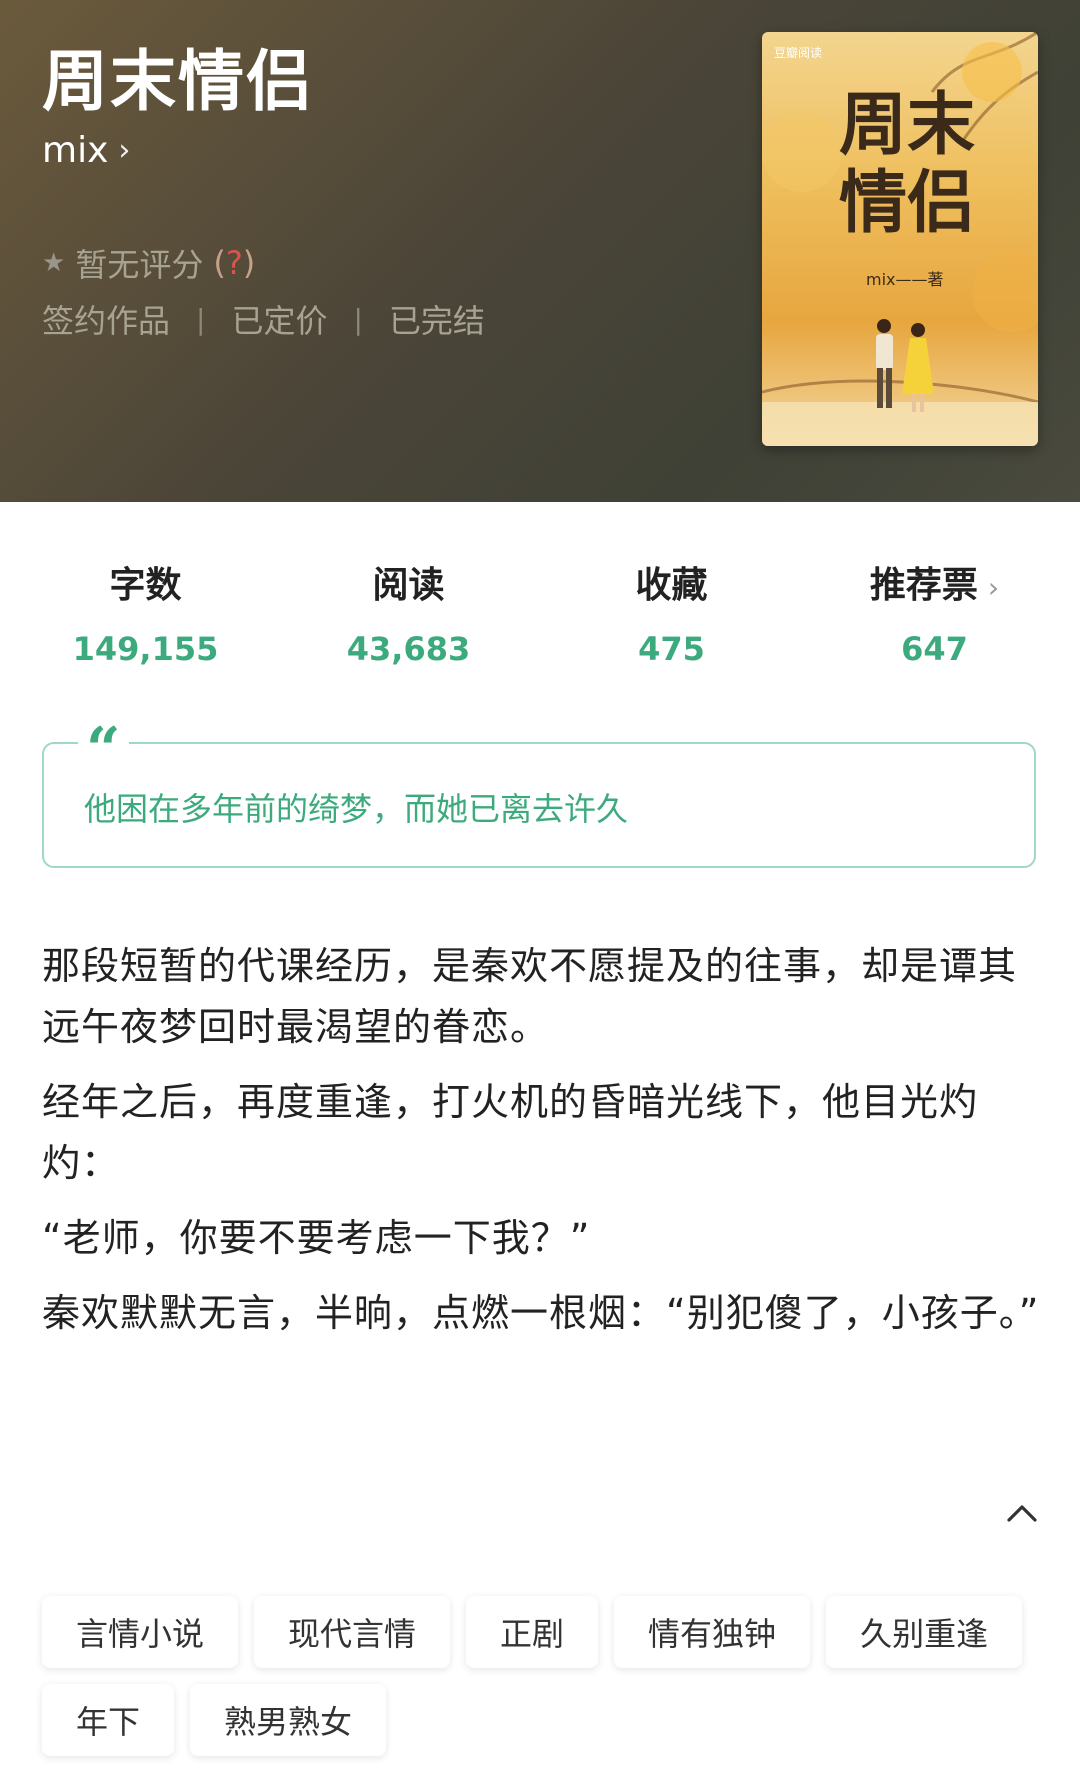 This screenshot has width=1080, height=1778. I want to click on tagline-box: “ 他困在多年前的绮梦，而她已离去许久, so click(539, 794).